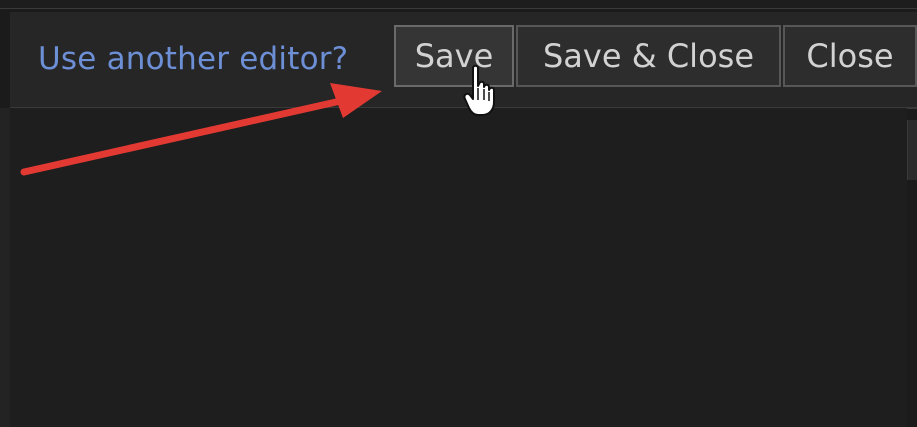 Image resolution: width=917 pixels, height=427 pixels. I want to click on window-top-edge, so click(458, 4).